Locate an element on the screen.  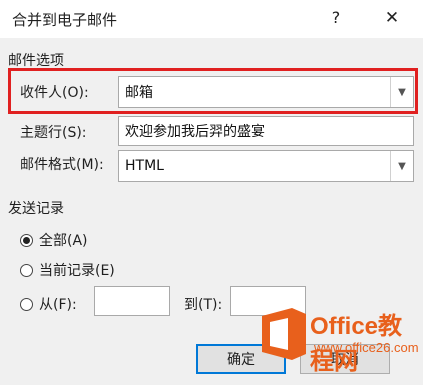
format-select-value: HTML is located at coordinates (144, 166).